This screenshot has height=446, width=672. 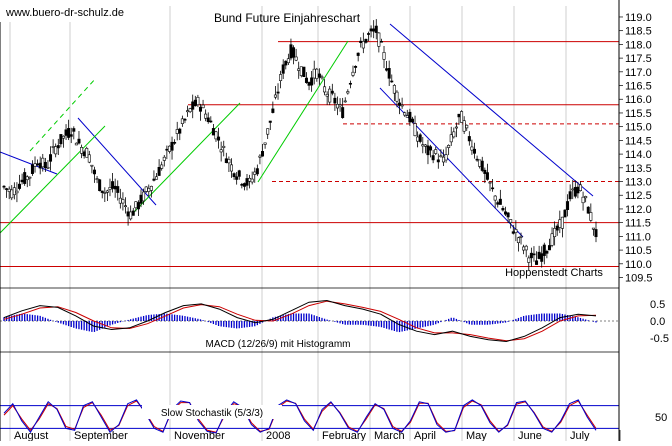 What do you see at coordinates (639, 279) in the screenshot?
I see `y-tick-label: 109.5` at bounding box center [639, 279].